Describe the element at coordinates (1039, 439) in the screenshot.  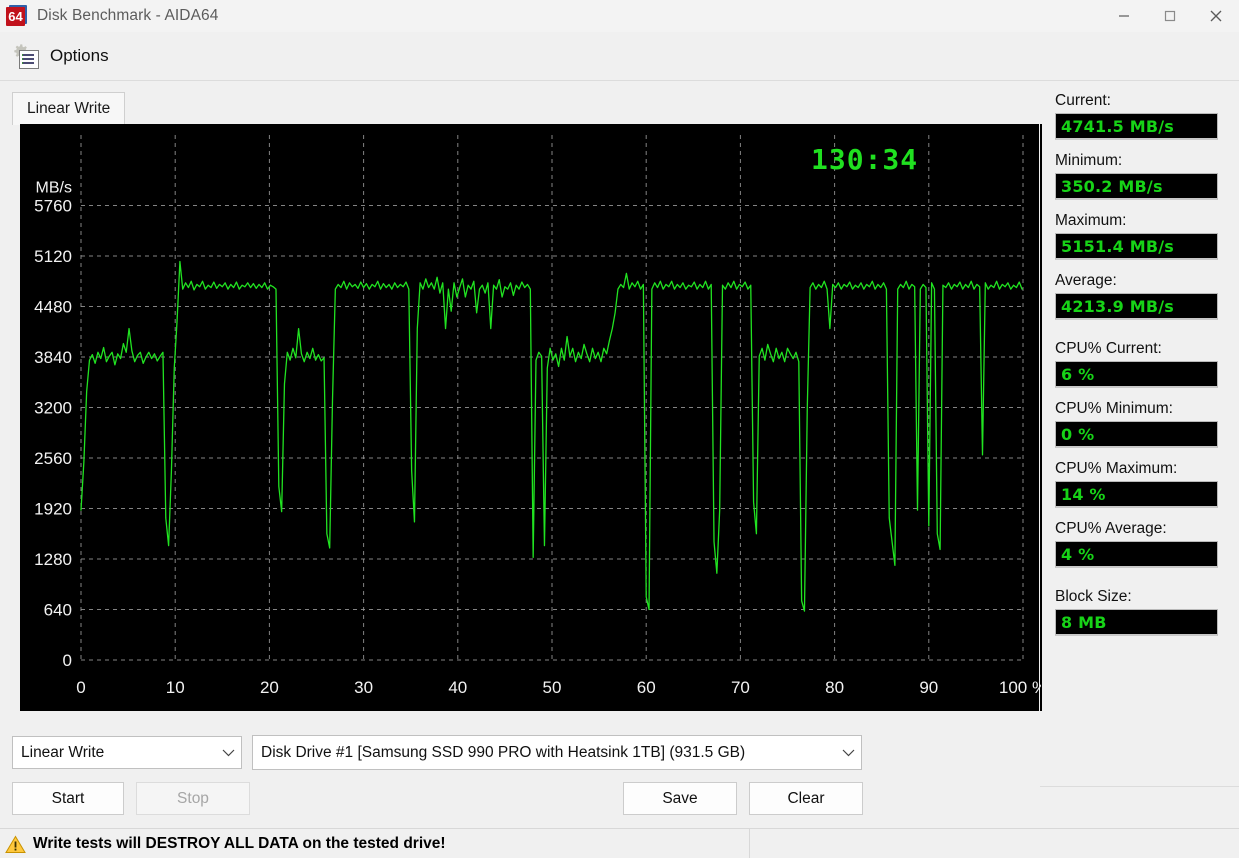
I see `sidebar-left-edge` at that location.